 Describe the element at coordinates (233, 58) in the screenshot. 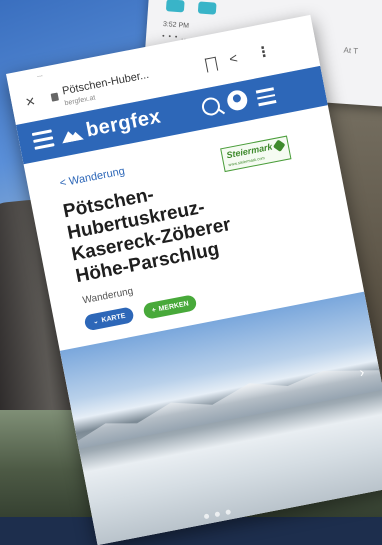

I see `share-icon: <` at that location.